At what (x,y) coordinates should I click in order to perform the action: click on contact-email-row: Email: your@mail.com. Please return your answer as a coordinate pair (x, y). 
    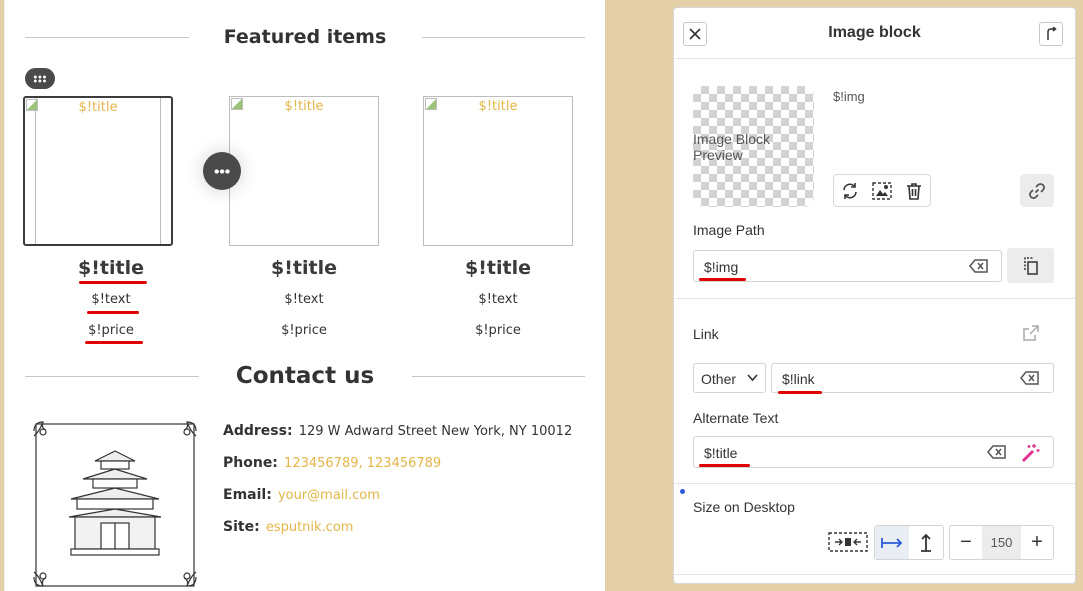
    Looking at the image, I should click on (301, 495).